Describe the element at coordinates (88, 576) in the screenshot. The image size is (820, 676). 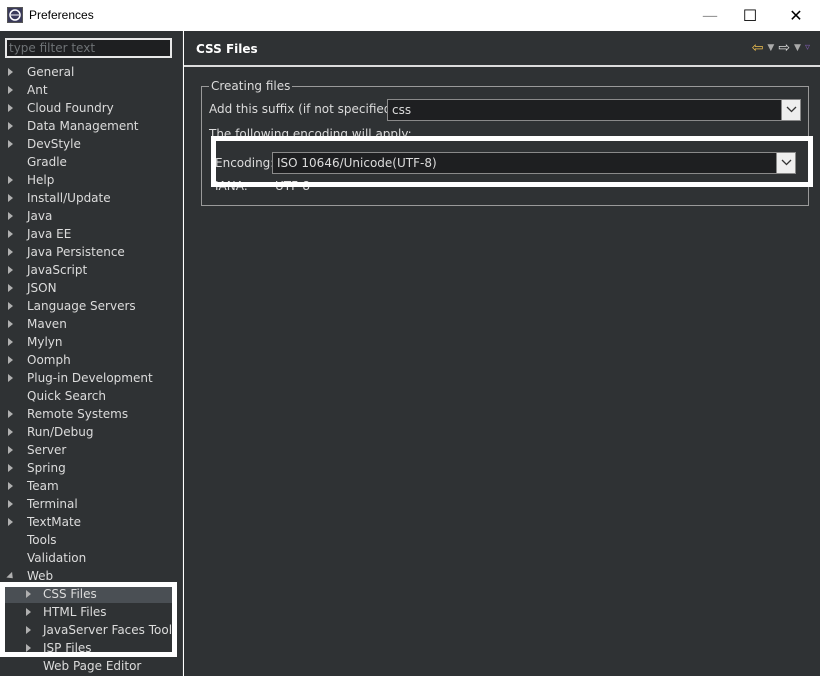
I see `tree-item-web: Web` at that location.